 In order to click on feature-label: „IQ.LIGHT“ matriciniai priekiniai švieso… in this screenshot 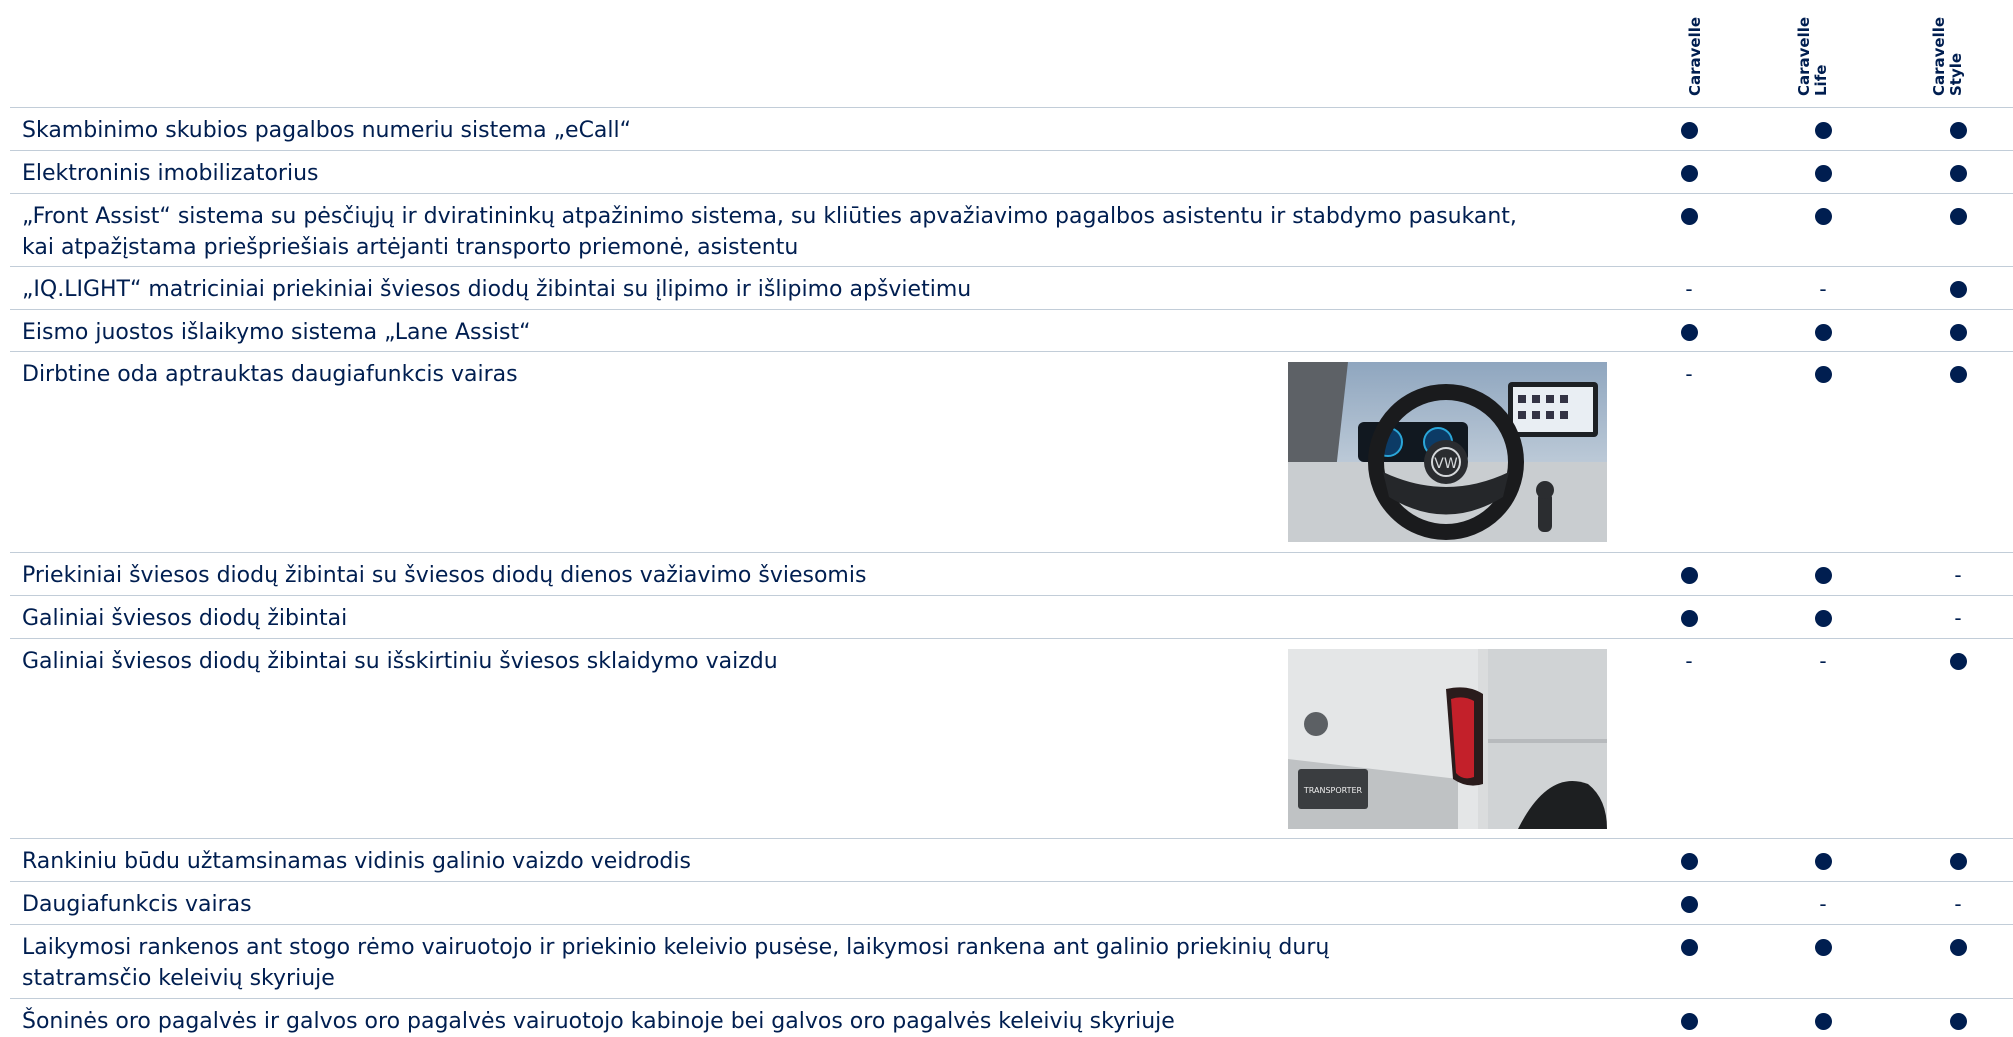, I will do `click(497, 289)`.